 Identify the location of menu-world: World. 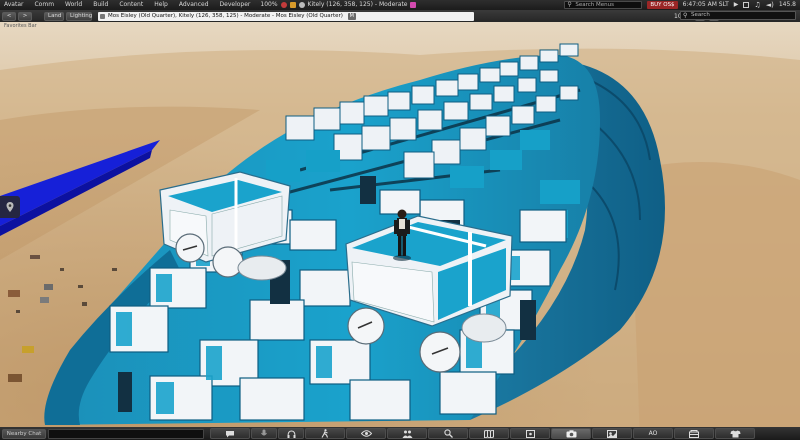
(74, 5).